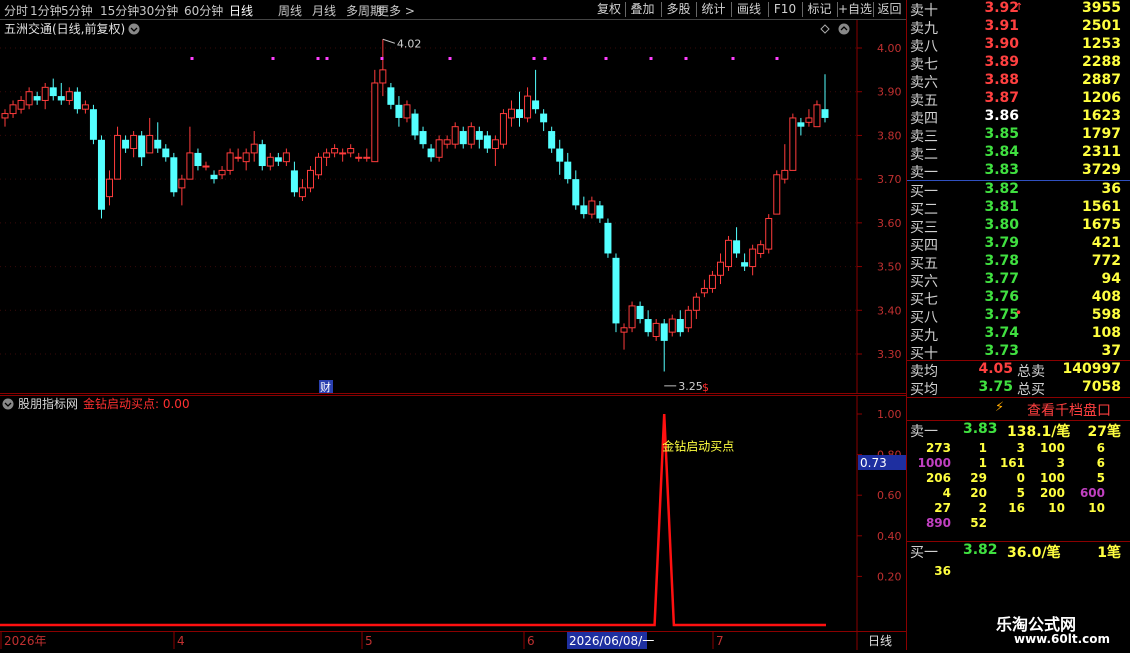 This screenshot has width=1130, height=653. What do you see at coordinates (134, 29) in the screenshot?
I see `title-dropdown-icon` at bounding box center [134, 29].